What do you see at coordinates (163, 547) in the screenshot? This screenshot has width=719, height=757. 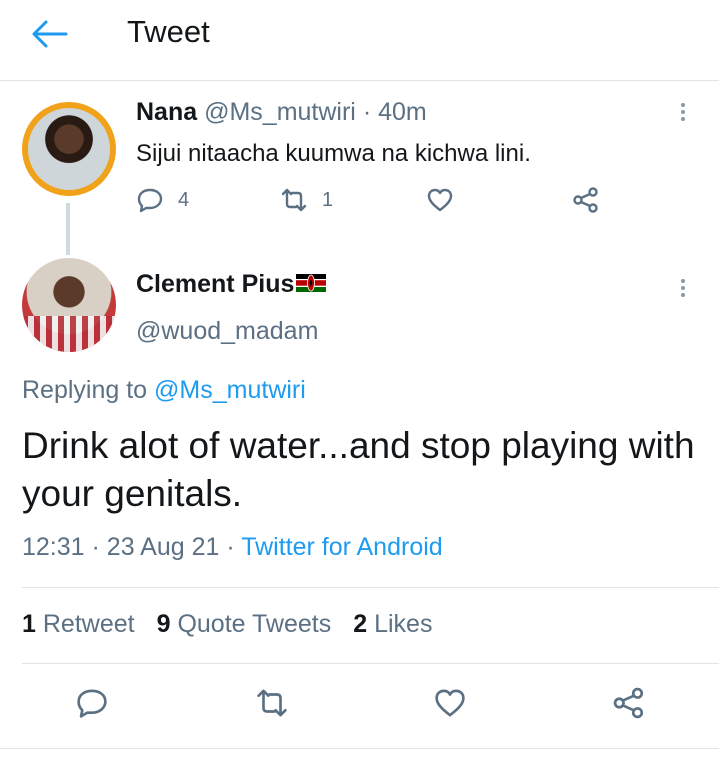 I see `tweet-date: 23 Aug 21` at bounding box center [163, 547].